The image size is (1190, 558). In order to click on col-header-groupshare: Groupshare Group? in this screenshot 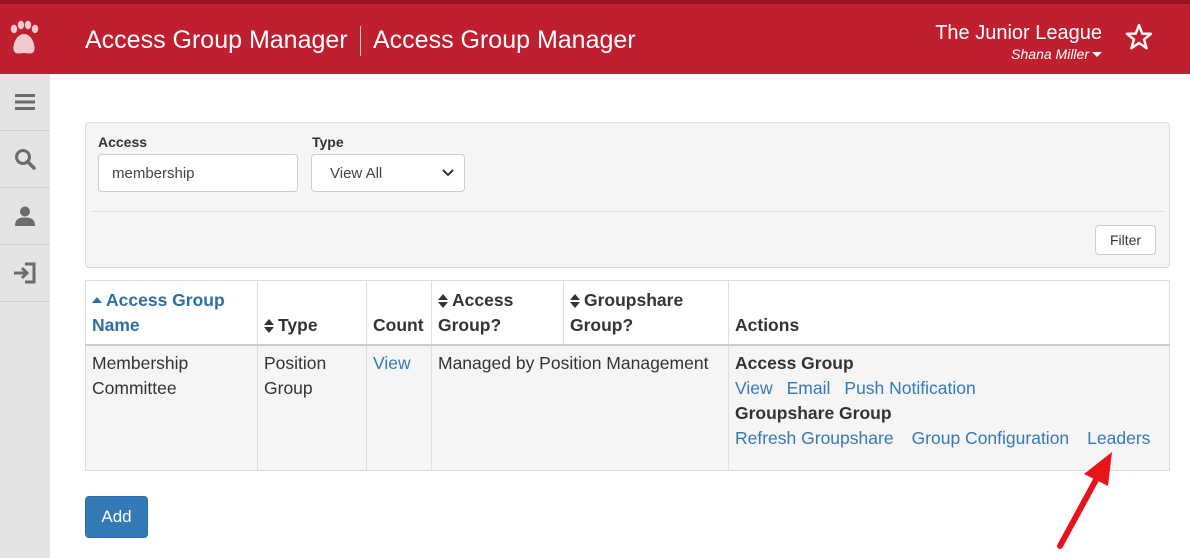, I will do `click(646, 313)`.